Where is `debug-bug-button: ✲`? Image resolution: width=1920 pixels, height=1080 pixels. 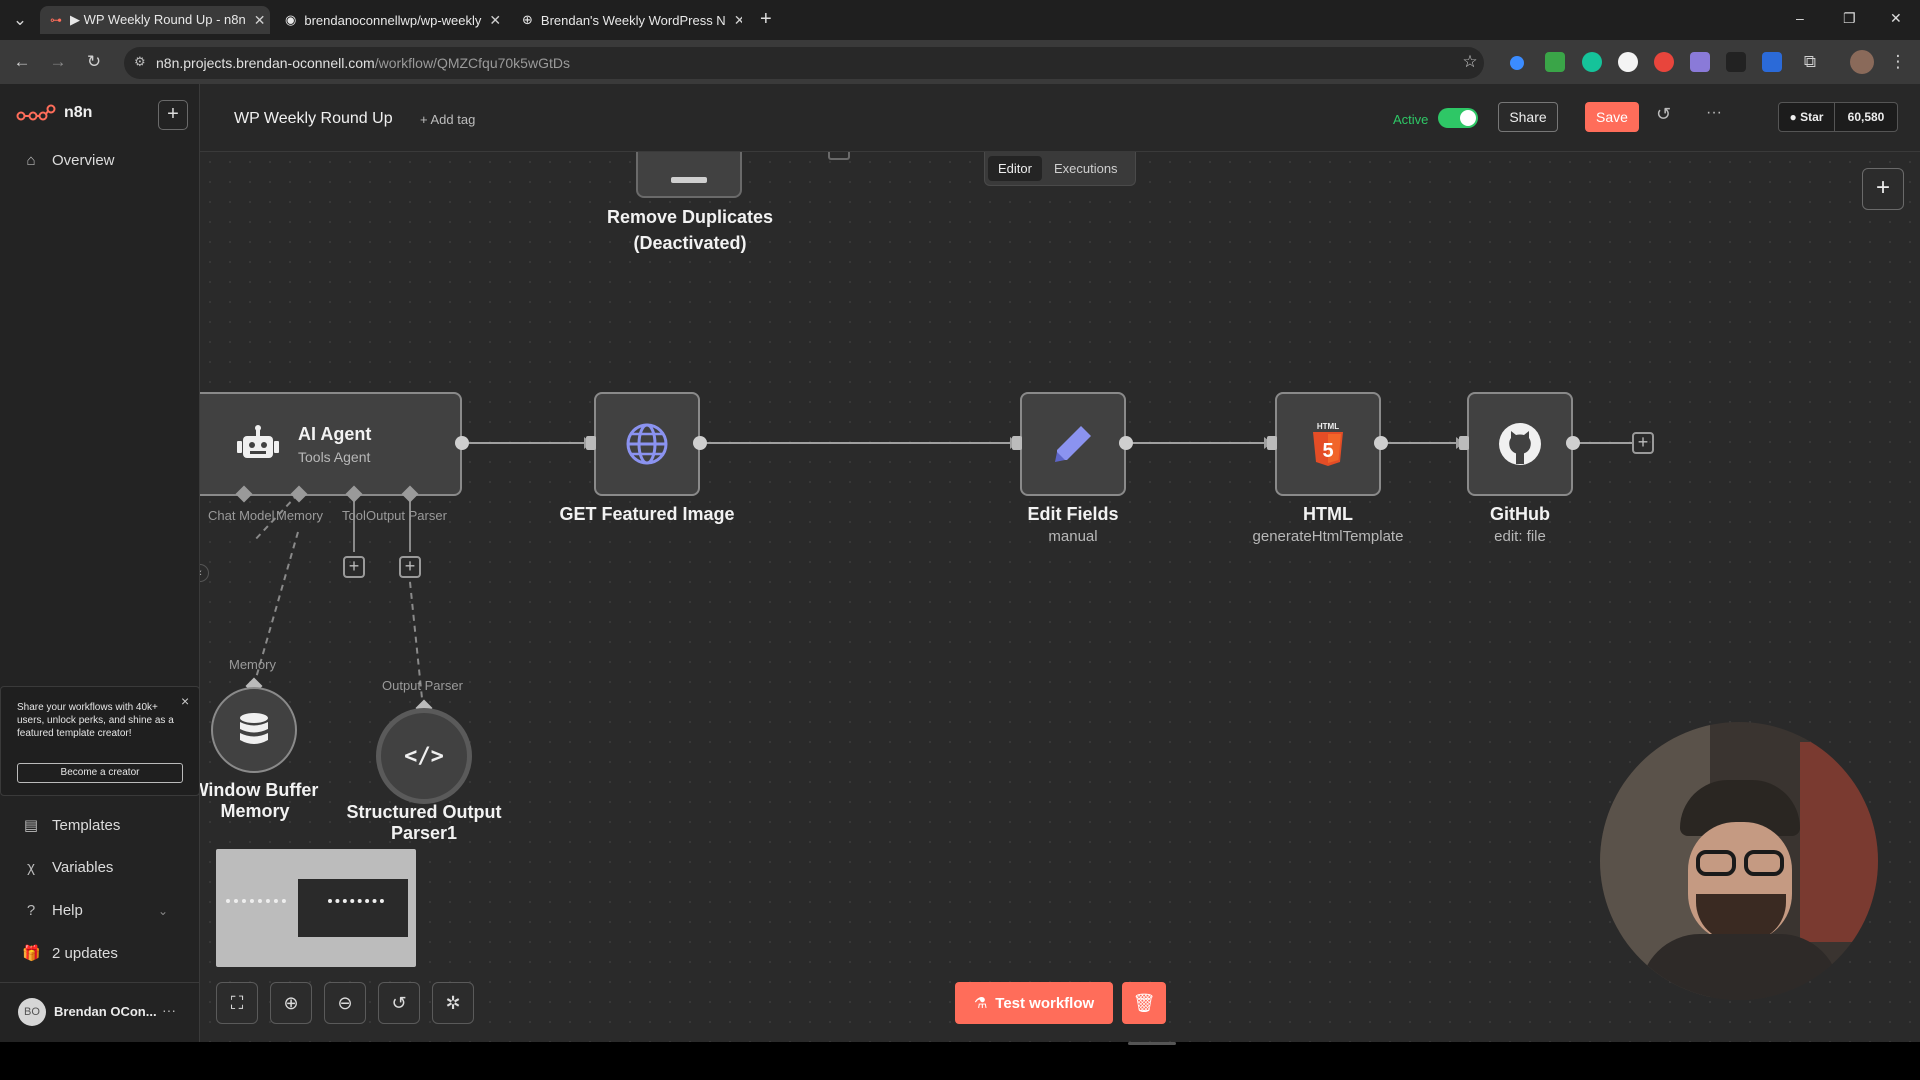 debug-bug-button: ✲ is located at coordinates (453, 1003).